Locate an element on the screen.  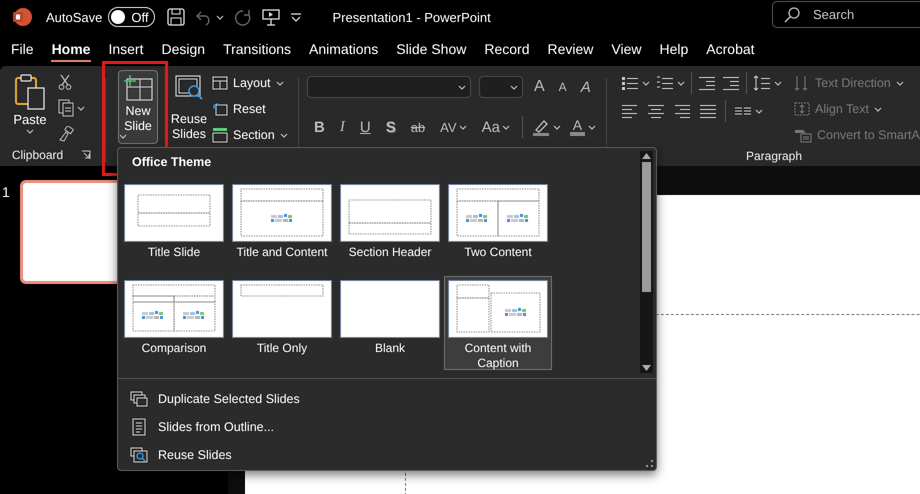
group-label: Paragraph is located at coordinates (774, 156).